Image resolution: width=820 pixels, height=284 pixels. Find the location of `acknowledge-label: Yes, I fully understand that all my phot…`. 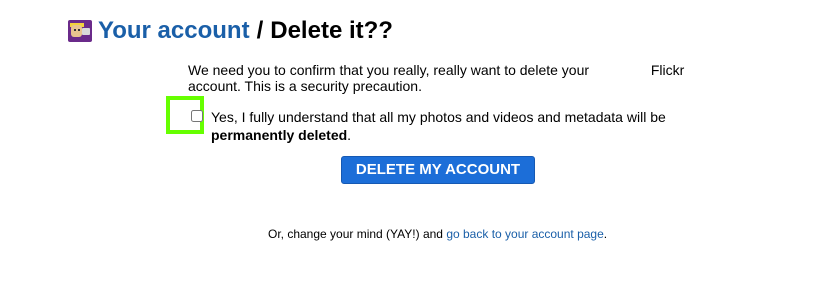

acknowledge-label: Yes, I fully understand that all my phot… is located at coordinates (461, 126).